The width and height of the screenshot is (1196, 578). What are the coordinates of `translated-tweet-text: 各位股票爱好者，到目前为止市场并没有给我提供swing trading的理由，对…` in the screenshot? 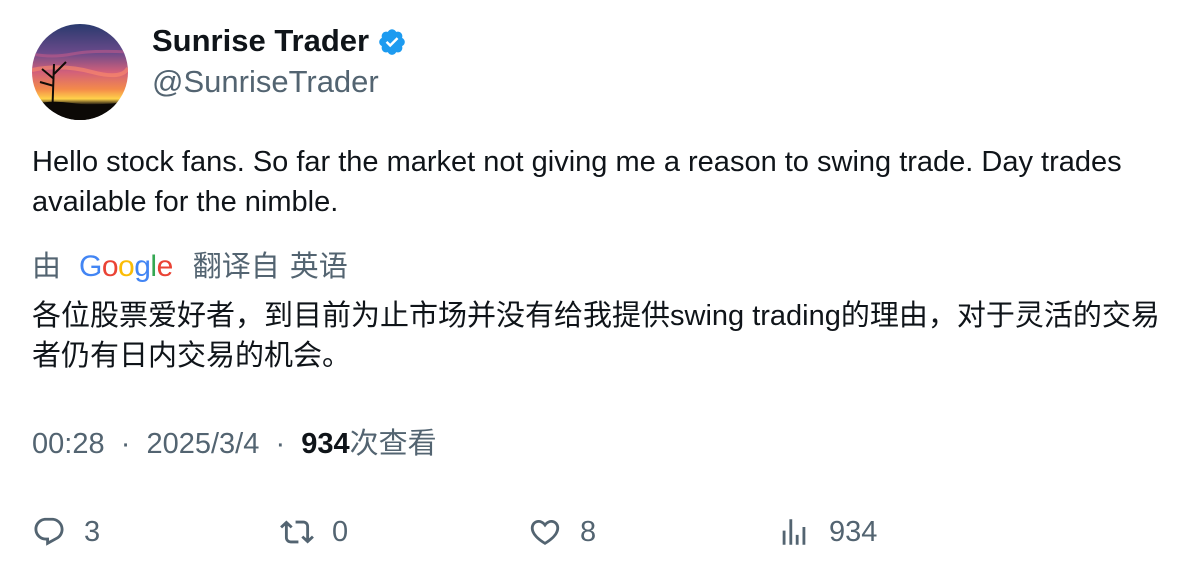 It's located at (596, 336).